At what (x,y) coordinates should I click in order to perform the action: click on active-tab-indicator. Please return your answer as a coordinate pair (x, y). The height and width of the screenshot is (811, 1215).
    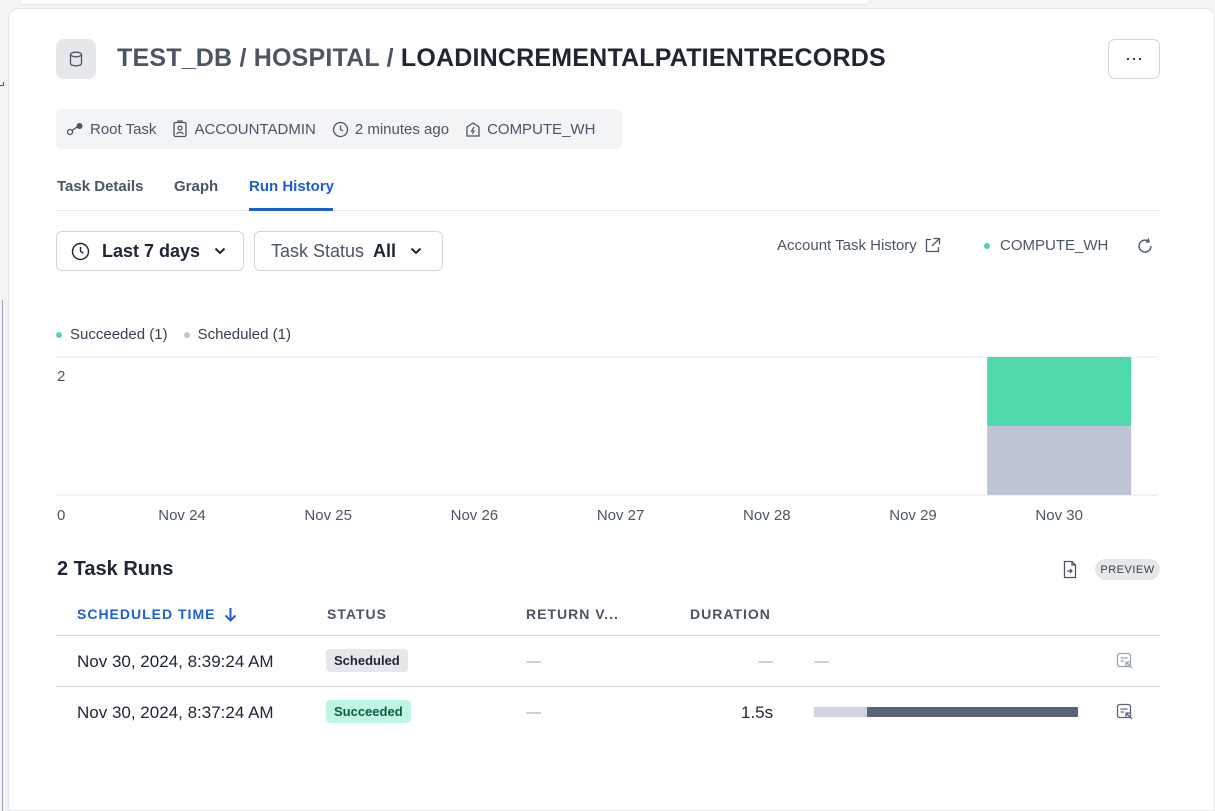
    Looking at the image, I should click on (291, 209).